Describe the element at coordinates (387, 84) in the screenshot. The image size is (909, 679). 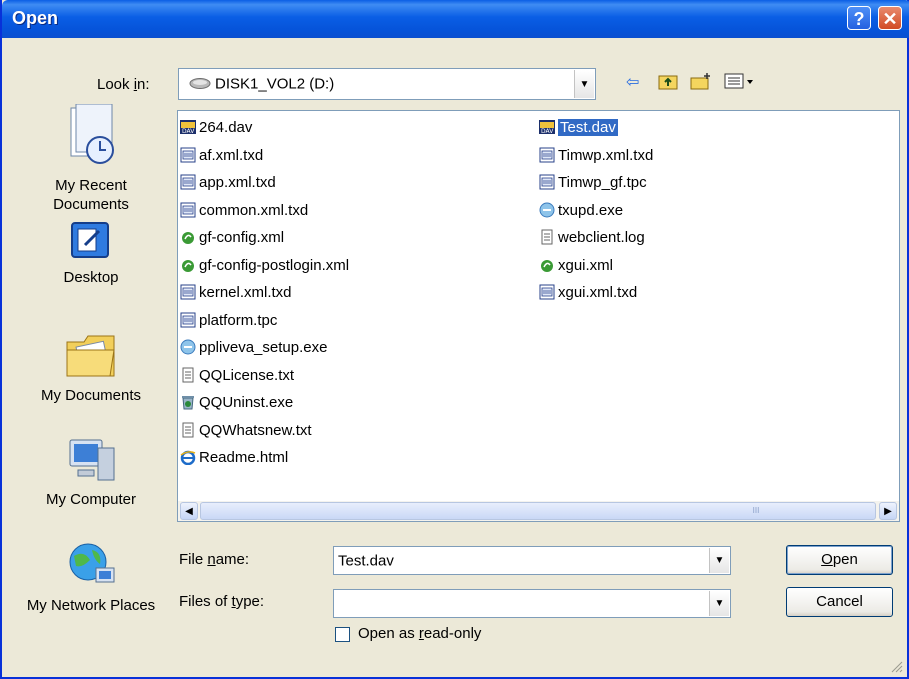
I see `look-in-dropdown: DISK1_VOL2 (D:) ▼` at that location.